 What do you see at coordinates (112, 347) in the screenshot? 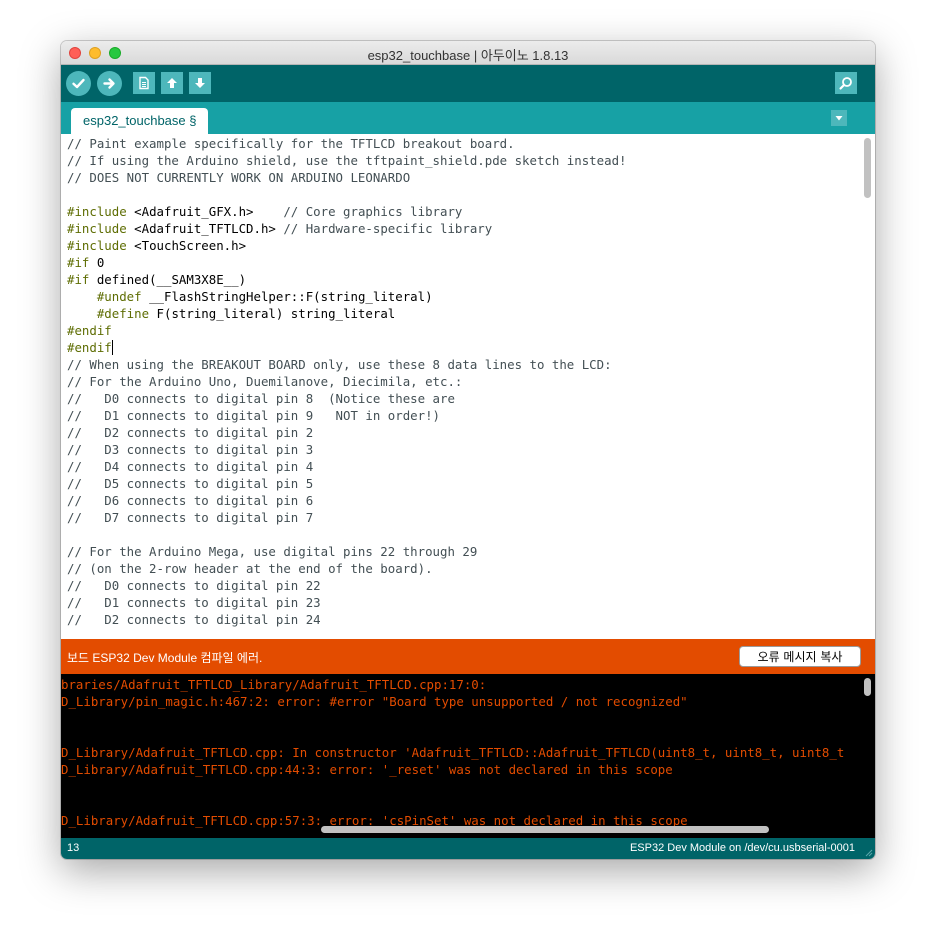
I see `text-cursor` at bounding box center [112, 347].